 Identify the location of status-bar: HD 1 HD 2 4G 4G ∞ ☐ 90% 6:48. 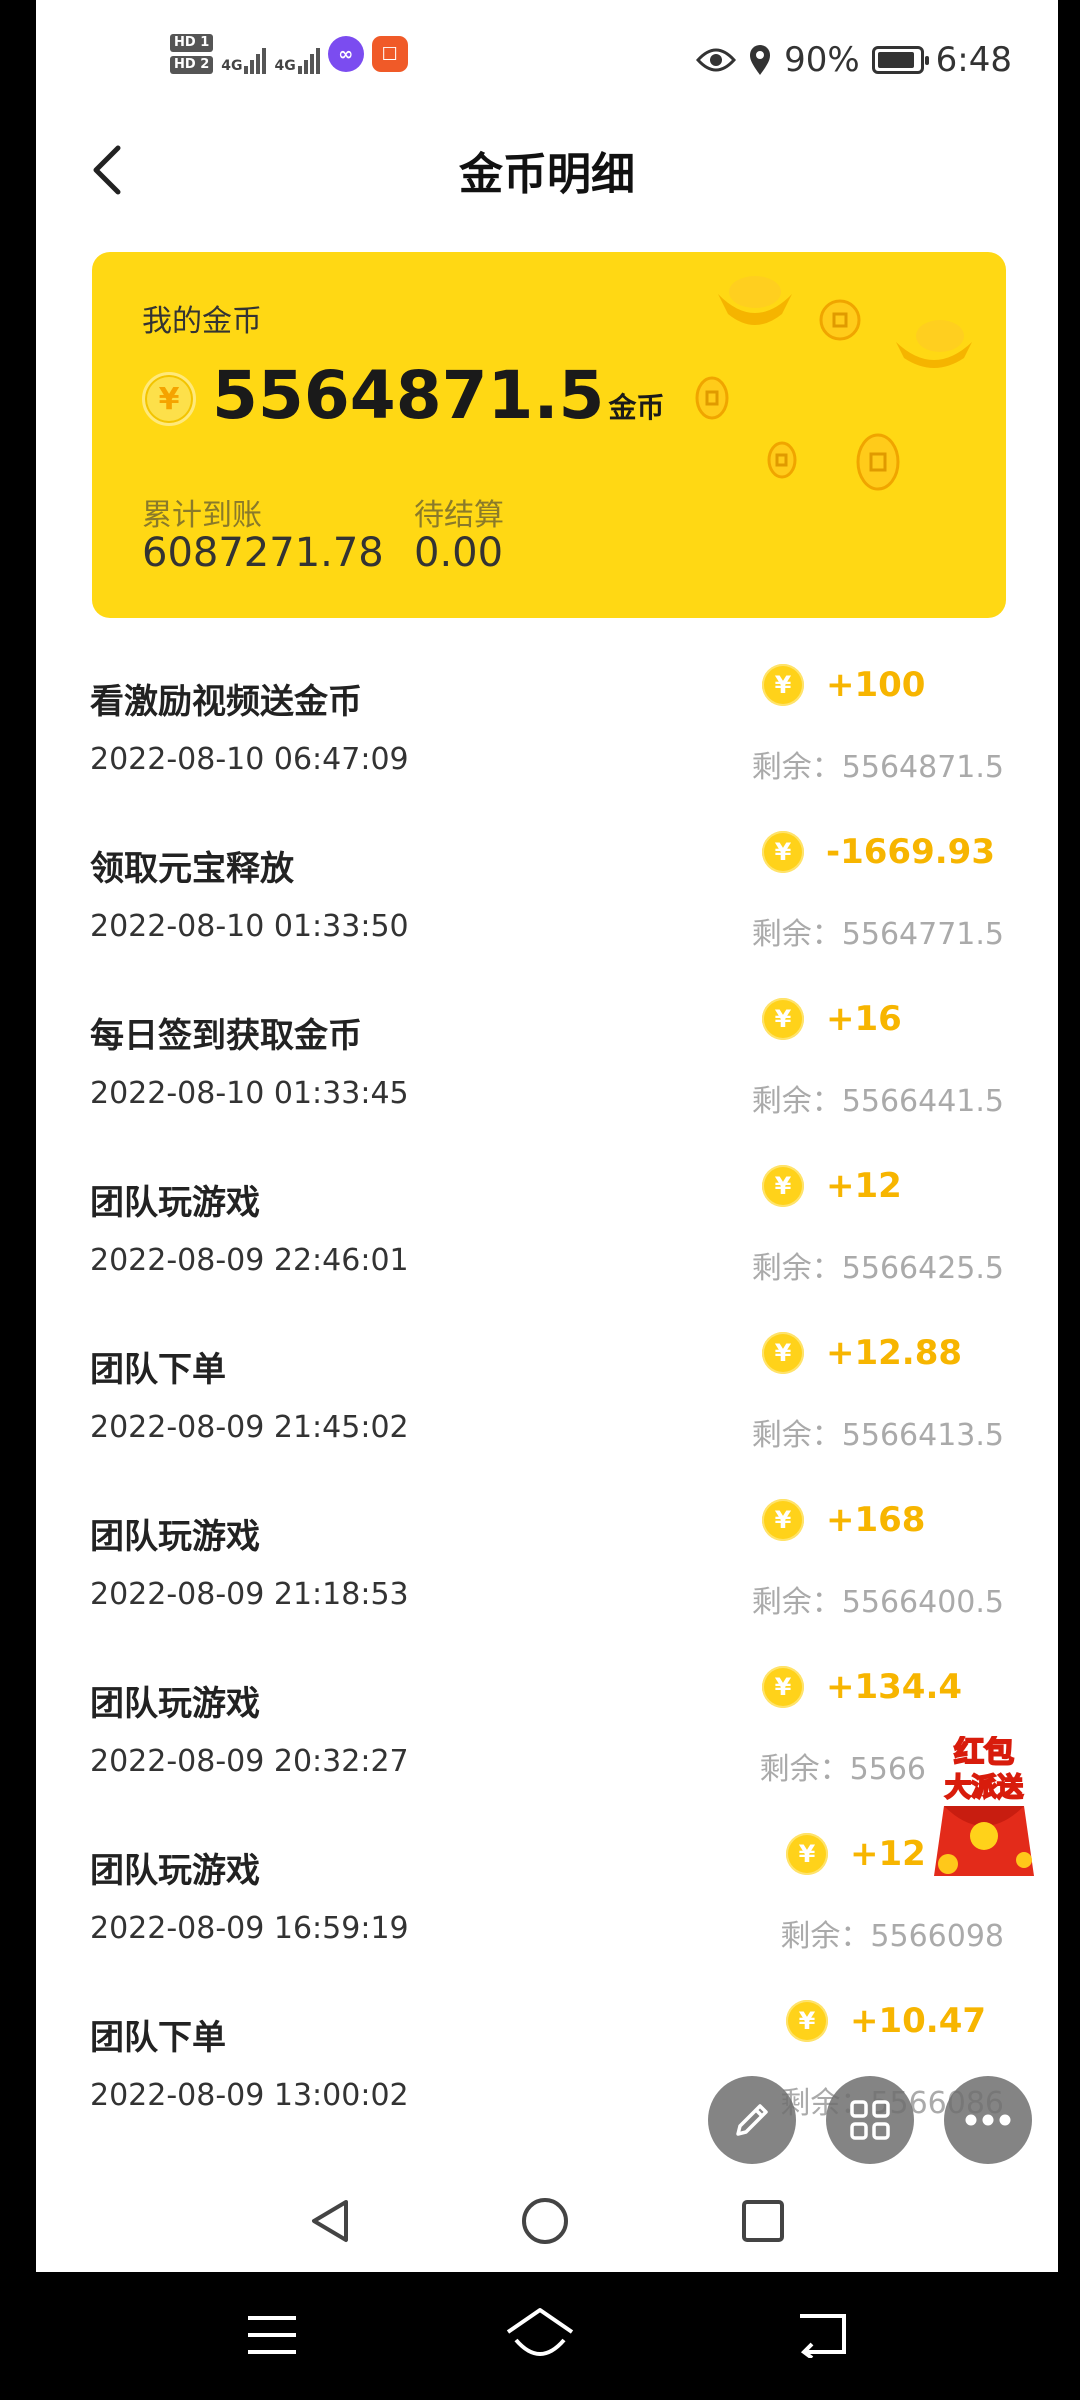
(547, 60).